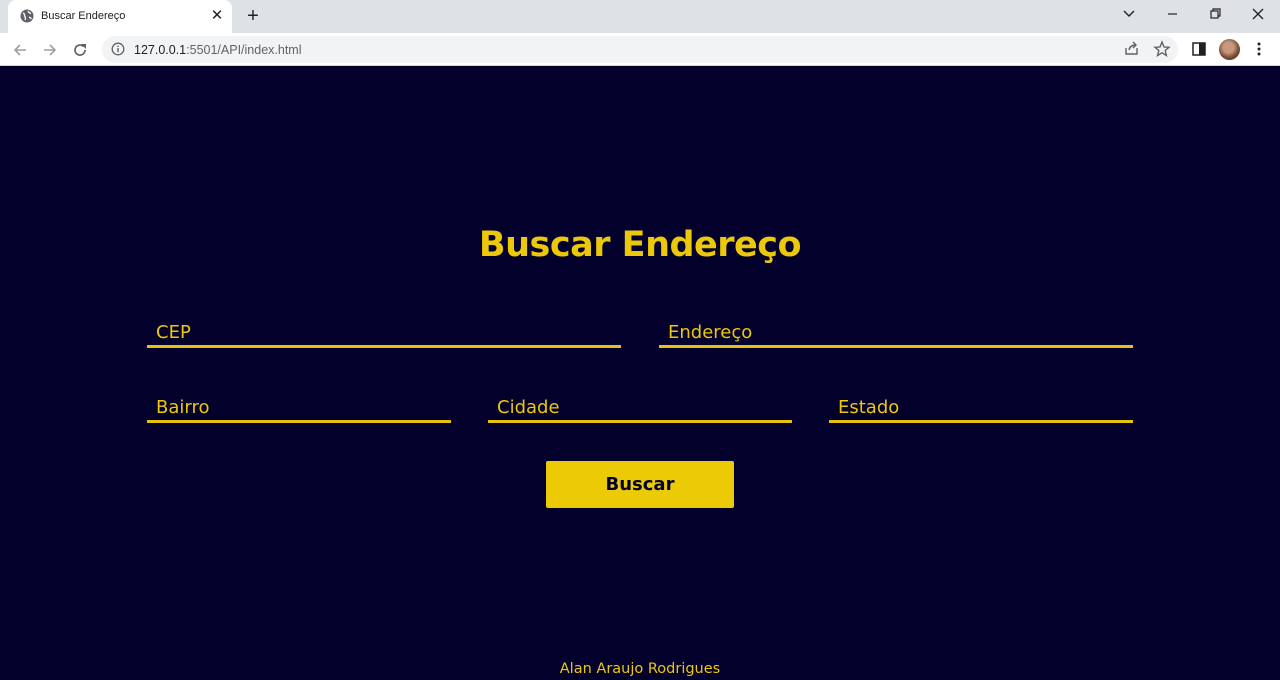 The width and height of the screenshot is (1280, 680). What do you see at coordinates (1132, 49) in the screenshot?
I see `share-icon` at bounding box center [1132, 49].